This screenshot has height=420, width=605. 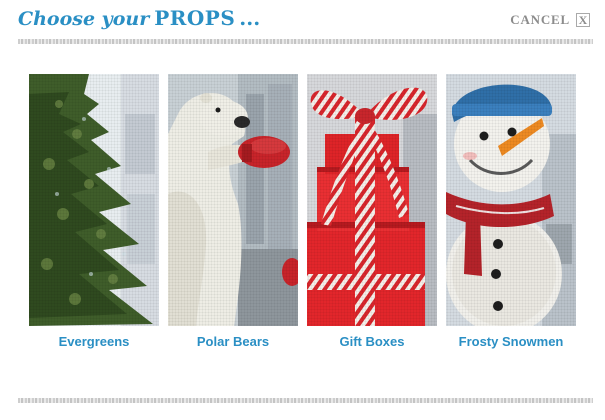 I want to click on cancel-button: CANCEL X, so click(x=550, y=20).